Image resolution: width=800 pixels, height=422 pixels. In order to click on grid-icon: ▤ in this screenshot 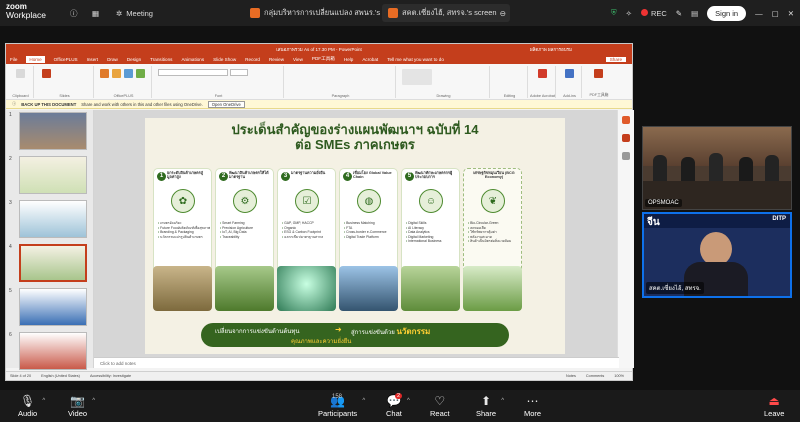, I will do `click(694, 13)`.